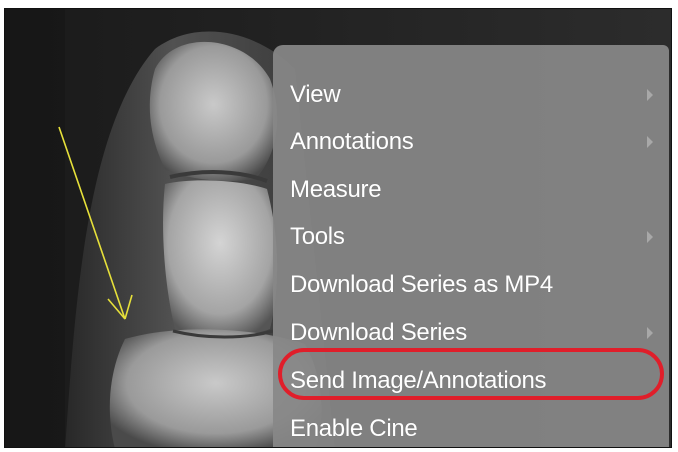 Image resolution: width=678 pixels, height=452 pixels. Describe the element at coordinates (471, 237) in the screenshot. I see `menu-item-tools: Tools` at that location.